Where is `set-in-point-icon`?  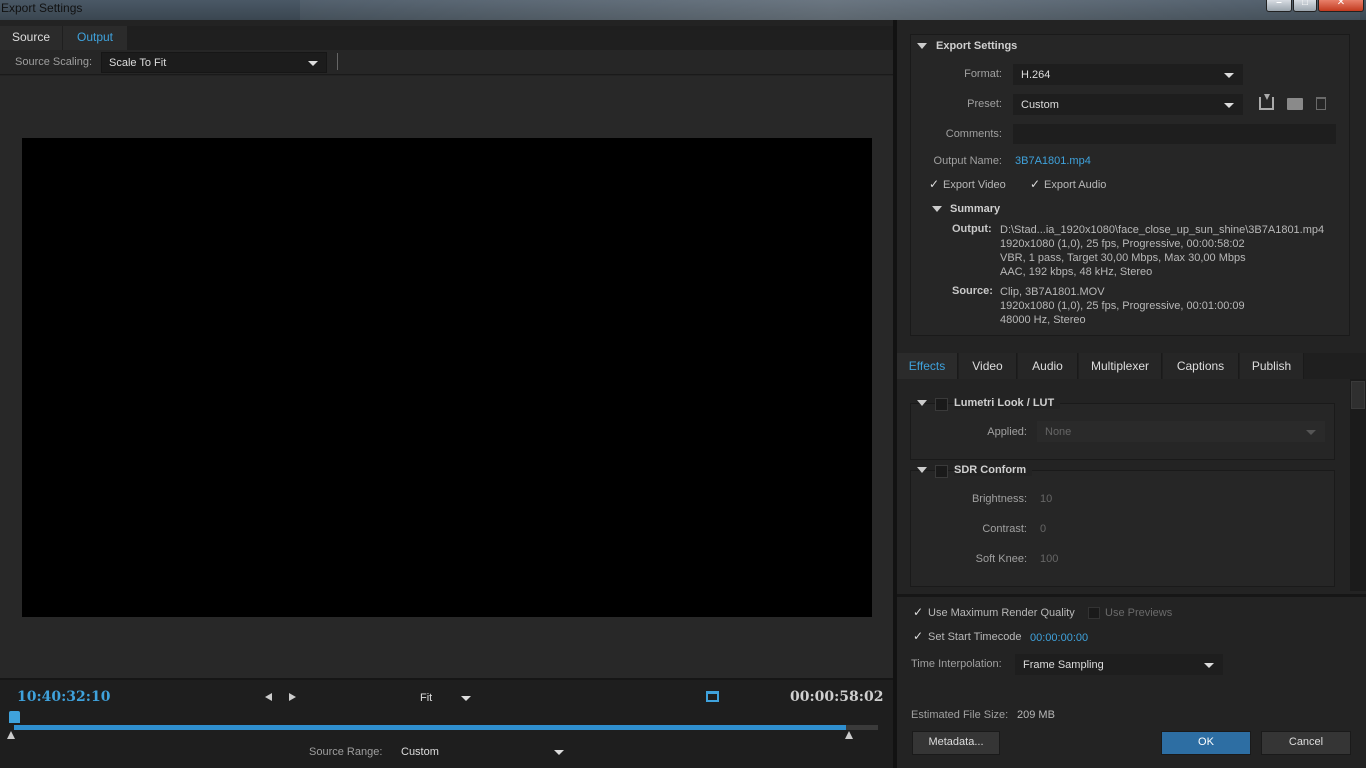 set-in-point-icon is located at coordinates (268, 697).